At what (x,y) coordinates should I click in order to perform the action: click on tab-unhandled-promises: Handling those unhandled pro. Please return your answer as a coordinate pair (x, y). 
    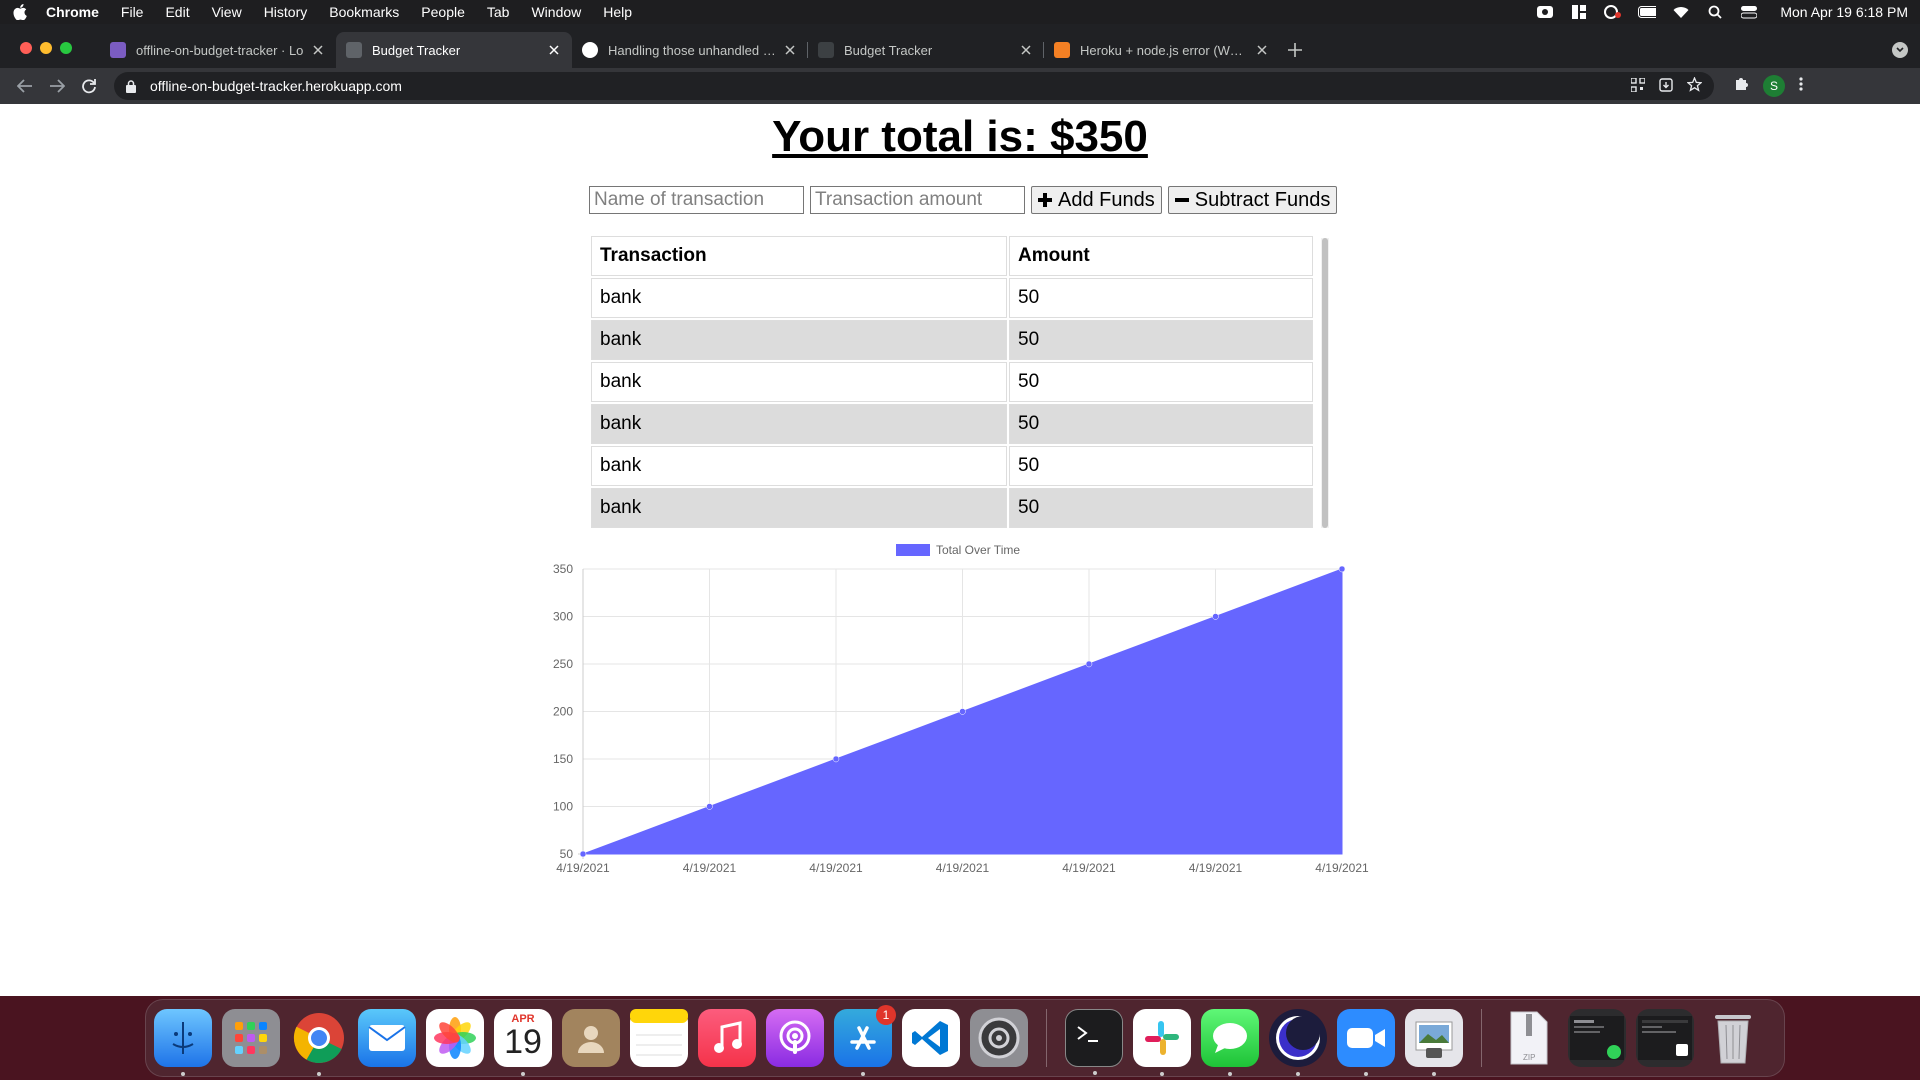
    Looking at the image, I should click on (690, 50).